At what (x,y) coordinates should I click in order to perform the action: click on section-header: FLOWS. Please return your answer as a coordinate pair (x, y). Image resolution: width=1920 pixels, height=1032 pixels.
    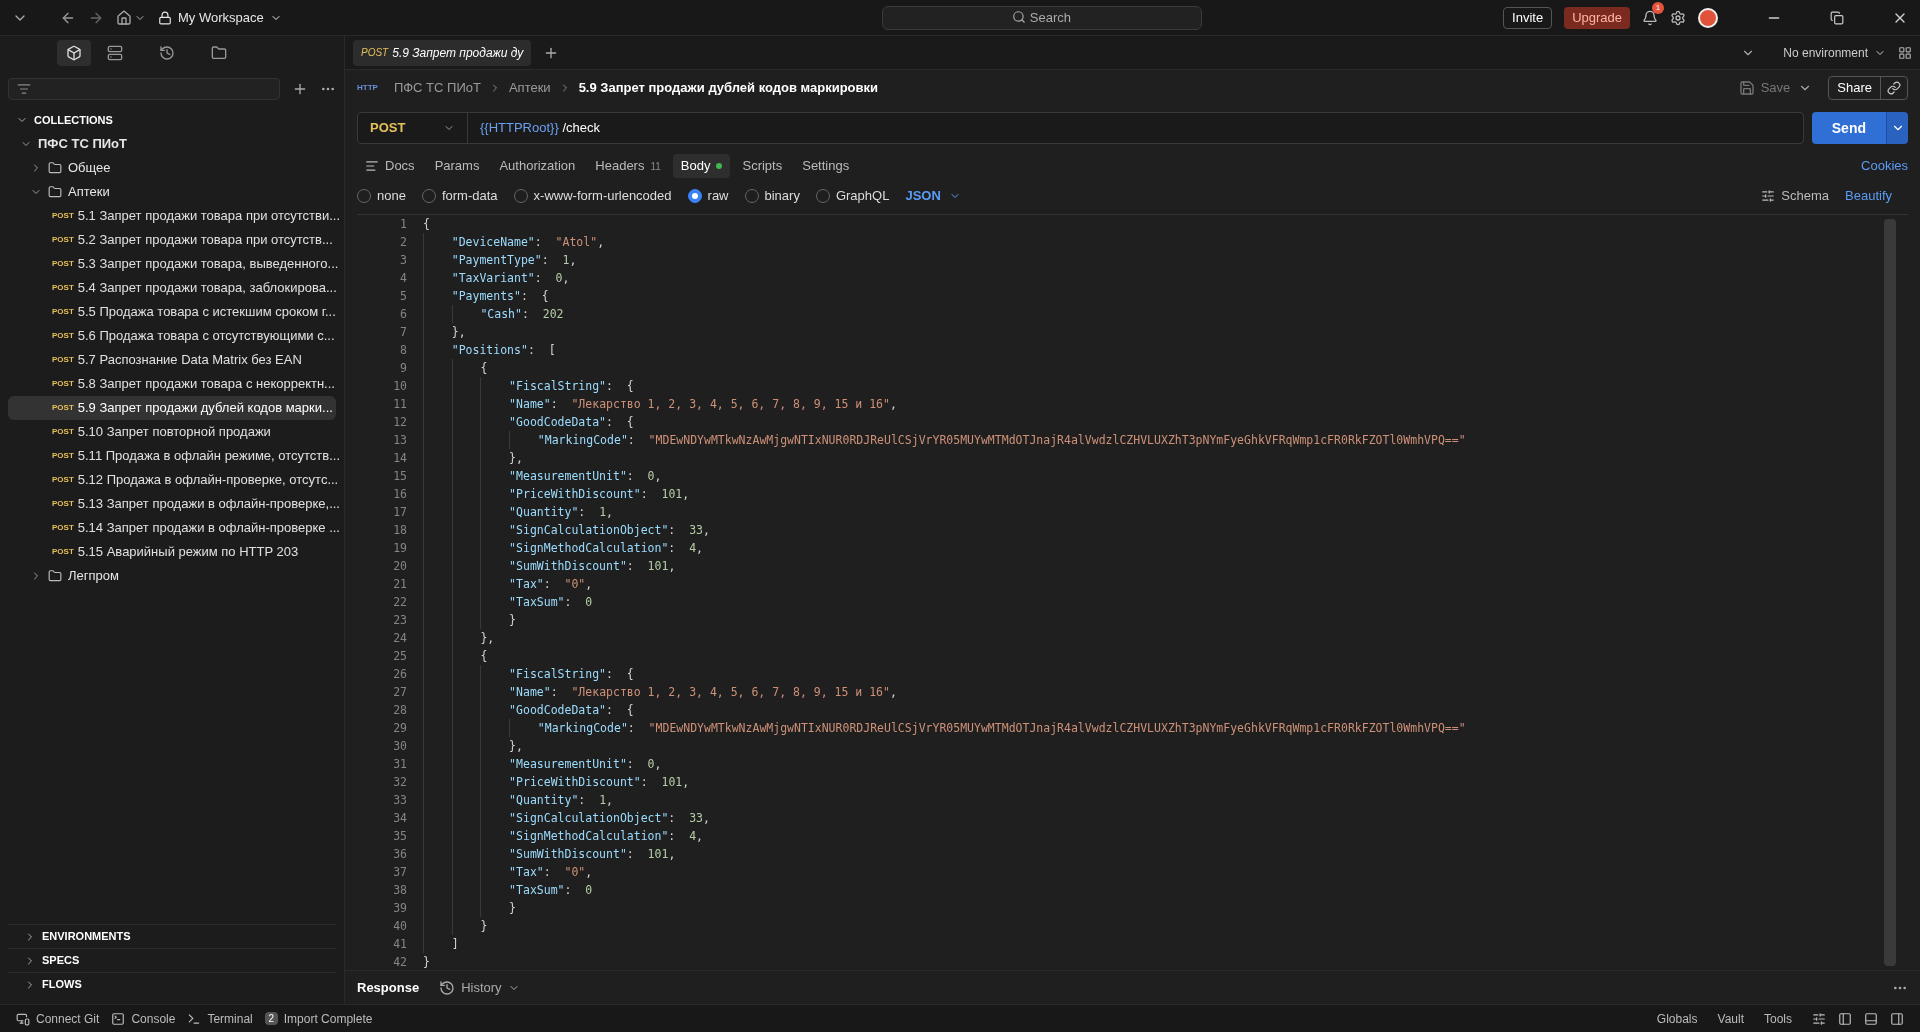
    Looking at the image, I should click on (62, 984).